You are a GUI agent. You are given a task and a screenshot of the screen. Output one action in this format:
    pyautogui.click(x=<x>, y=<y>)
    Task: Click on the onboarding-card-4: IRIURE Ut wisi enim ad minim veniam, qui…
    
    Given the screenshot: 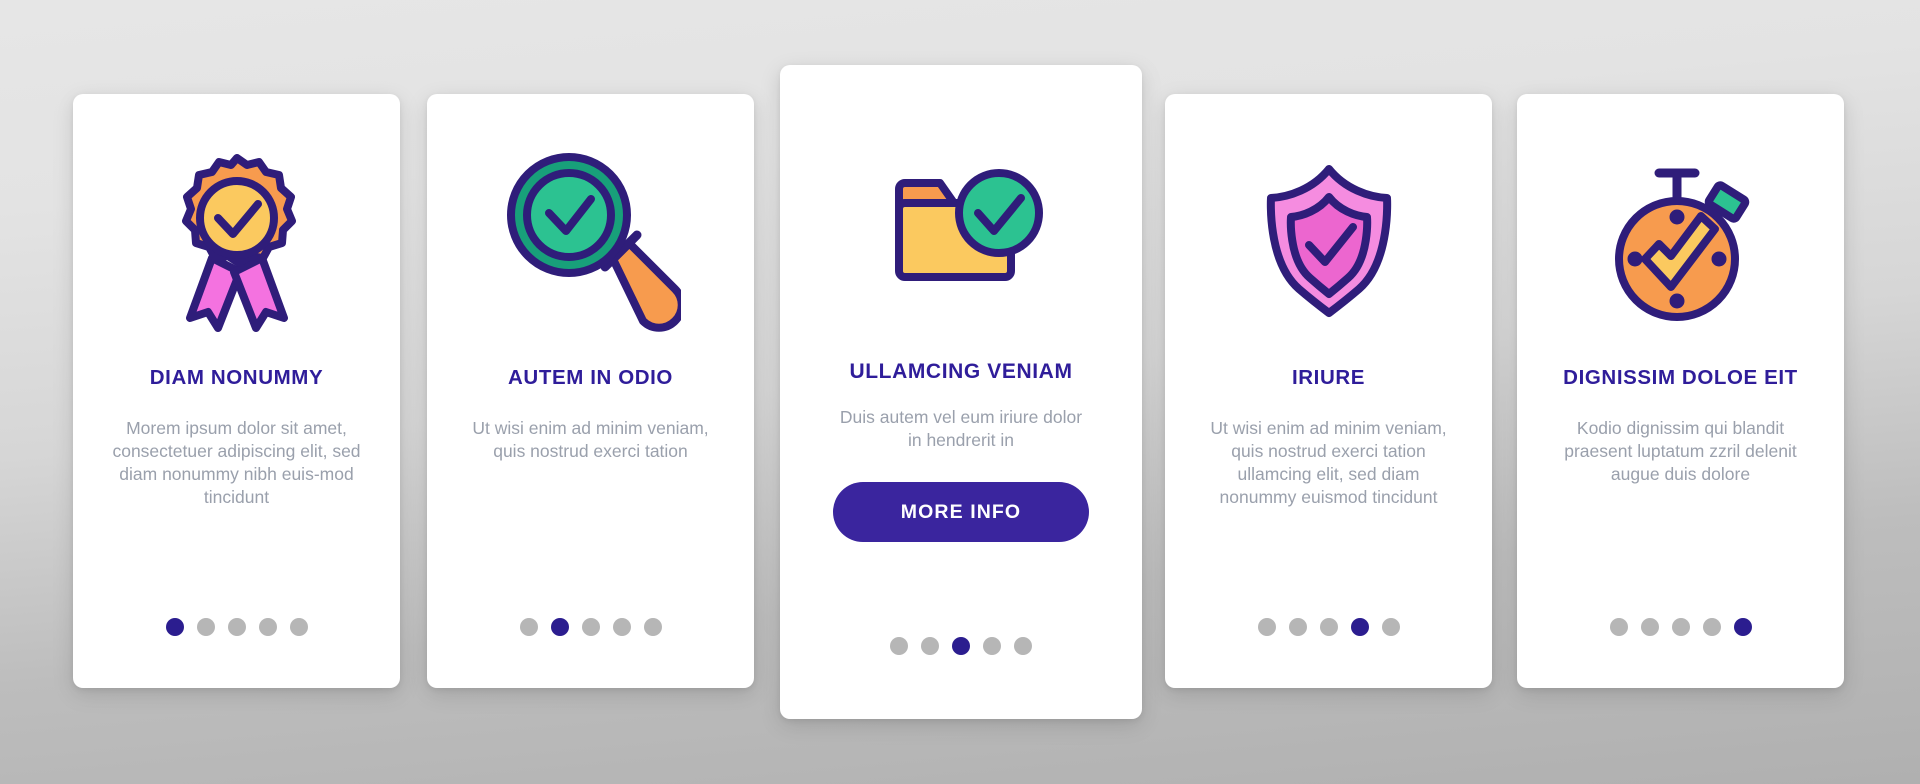 What is the action you would take?
    pyautogui.click(x=1328, y=391)
    